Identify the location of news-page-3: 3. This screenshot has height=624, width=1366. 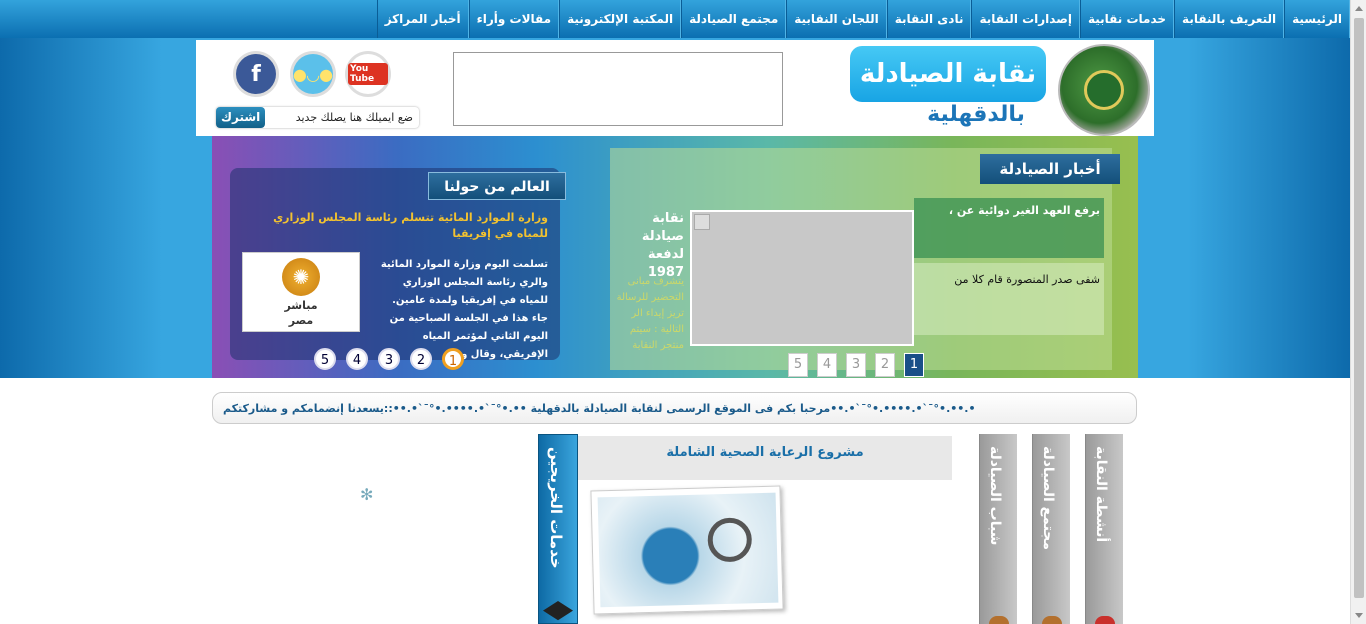
(856, 365).